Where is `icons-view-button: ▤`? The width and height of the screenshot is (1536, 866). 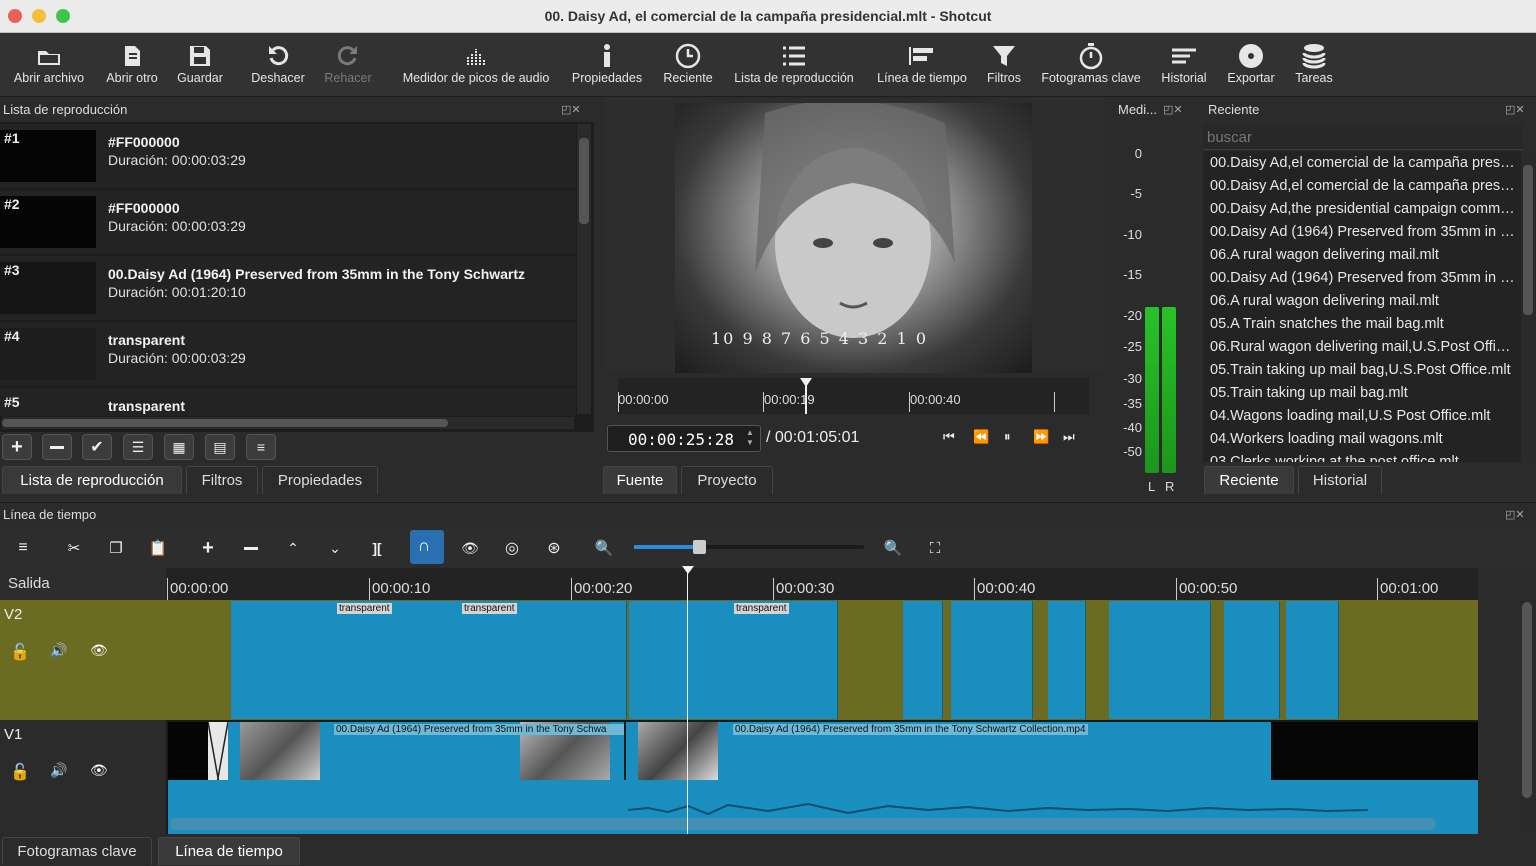 icons-view-button: ▤ is located at coordinates (220, 447).